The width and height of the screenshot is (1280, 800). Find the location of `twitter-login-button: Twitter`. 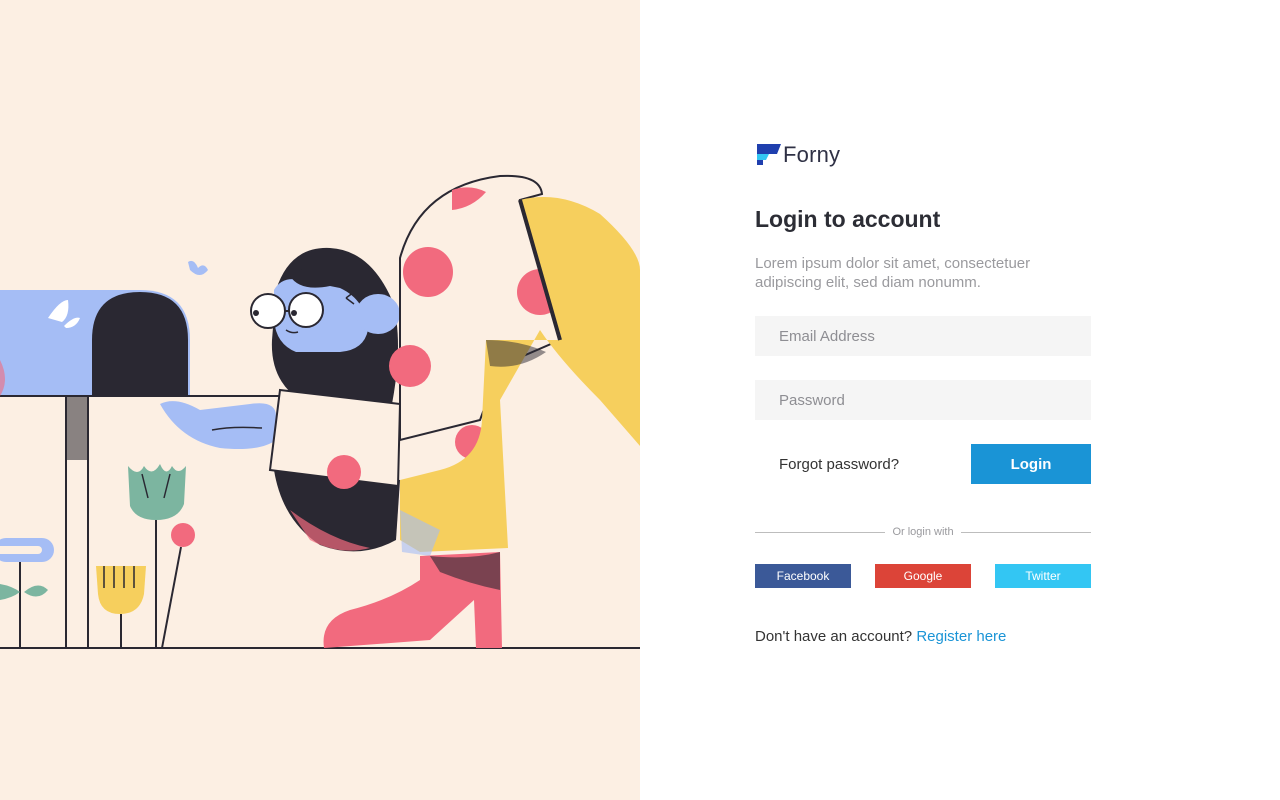

twitter-login-button: Twitter is located at coordinates (1043, 576).